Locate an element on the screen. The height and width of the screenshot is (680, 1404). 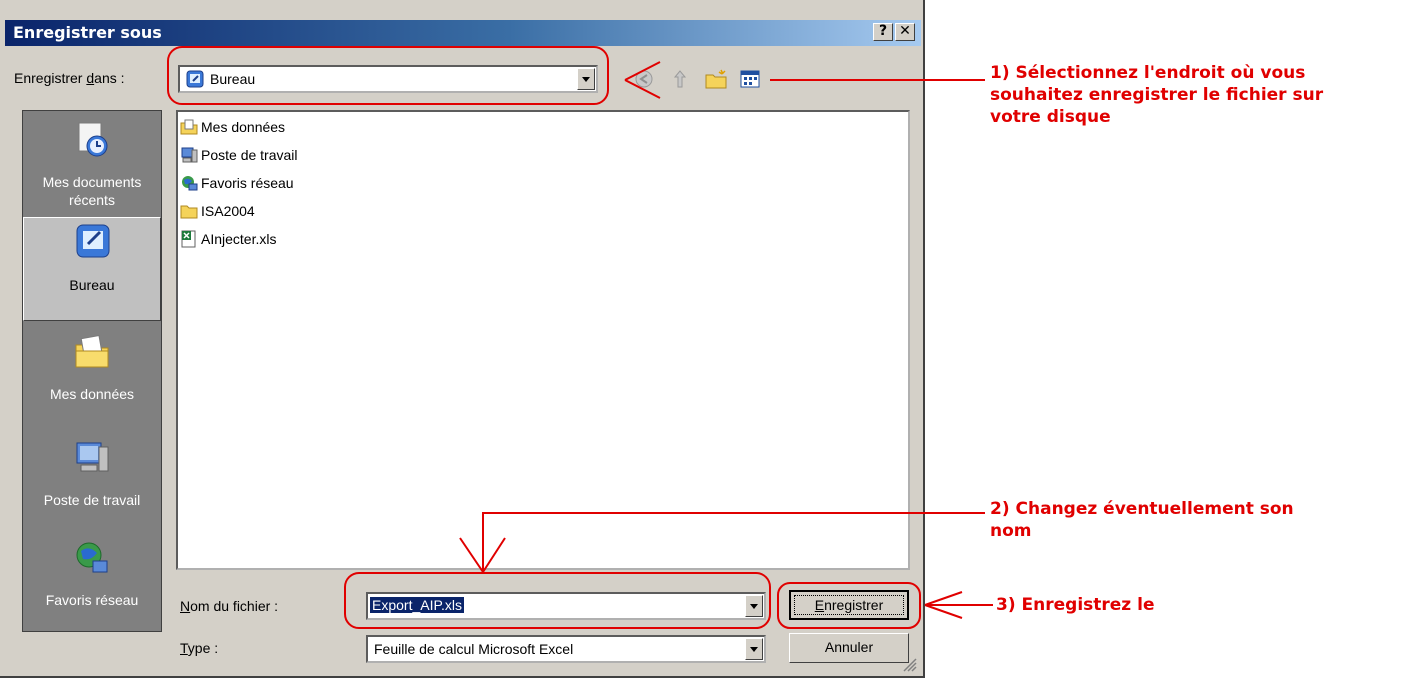
place-label: Mes données is located at coordinates (92, 394).